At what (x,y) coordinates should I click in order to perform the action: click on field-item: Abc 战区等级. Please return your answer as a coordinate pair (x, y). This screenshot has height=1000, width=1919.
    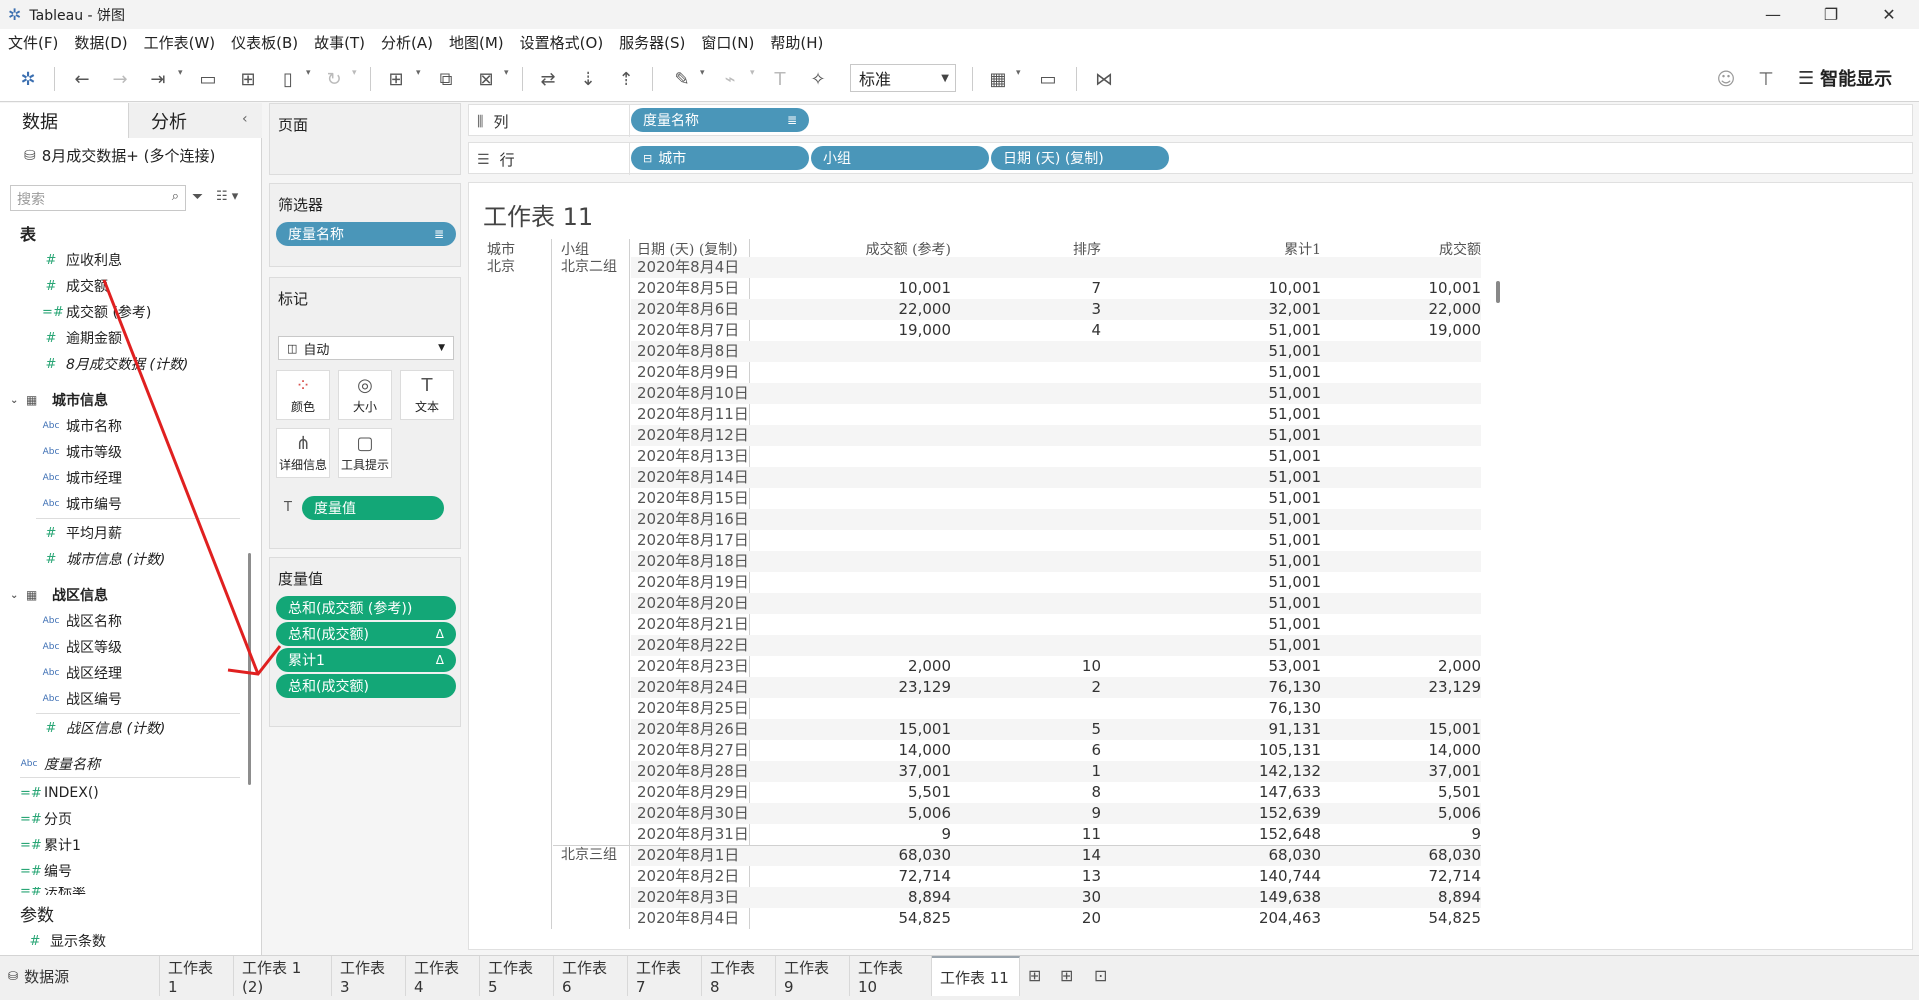
    Looking at the image, I should click on (82, 647).